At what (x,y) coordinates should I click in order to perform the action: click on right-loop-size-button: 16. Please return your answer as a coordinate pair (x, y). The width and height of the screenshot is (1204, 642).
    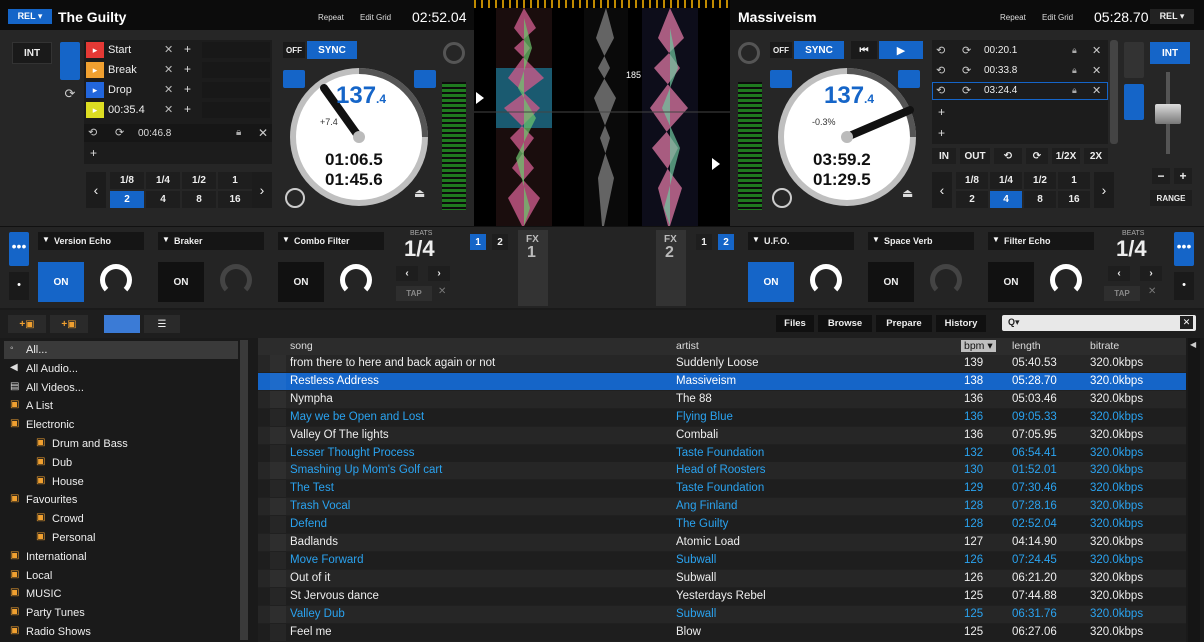
    Looking at the image, I should click on (1074, 199).